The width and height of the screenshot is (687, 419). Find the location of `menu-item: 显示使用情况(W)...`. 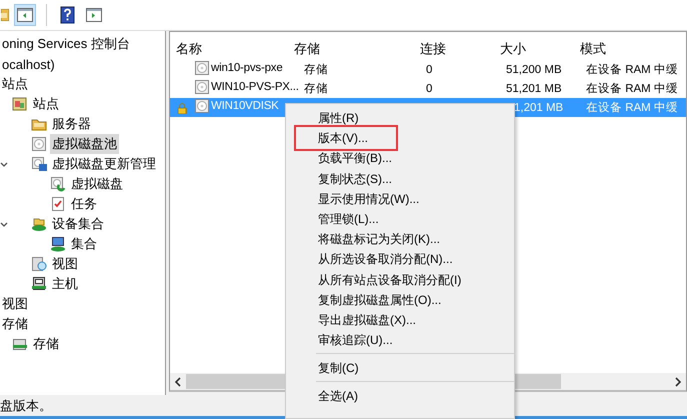

menu-item: 显示使用情况(W)... is located at coordinates (400, 198).